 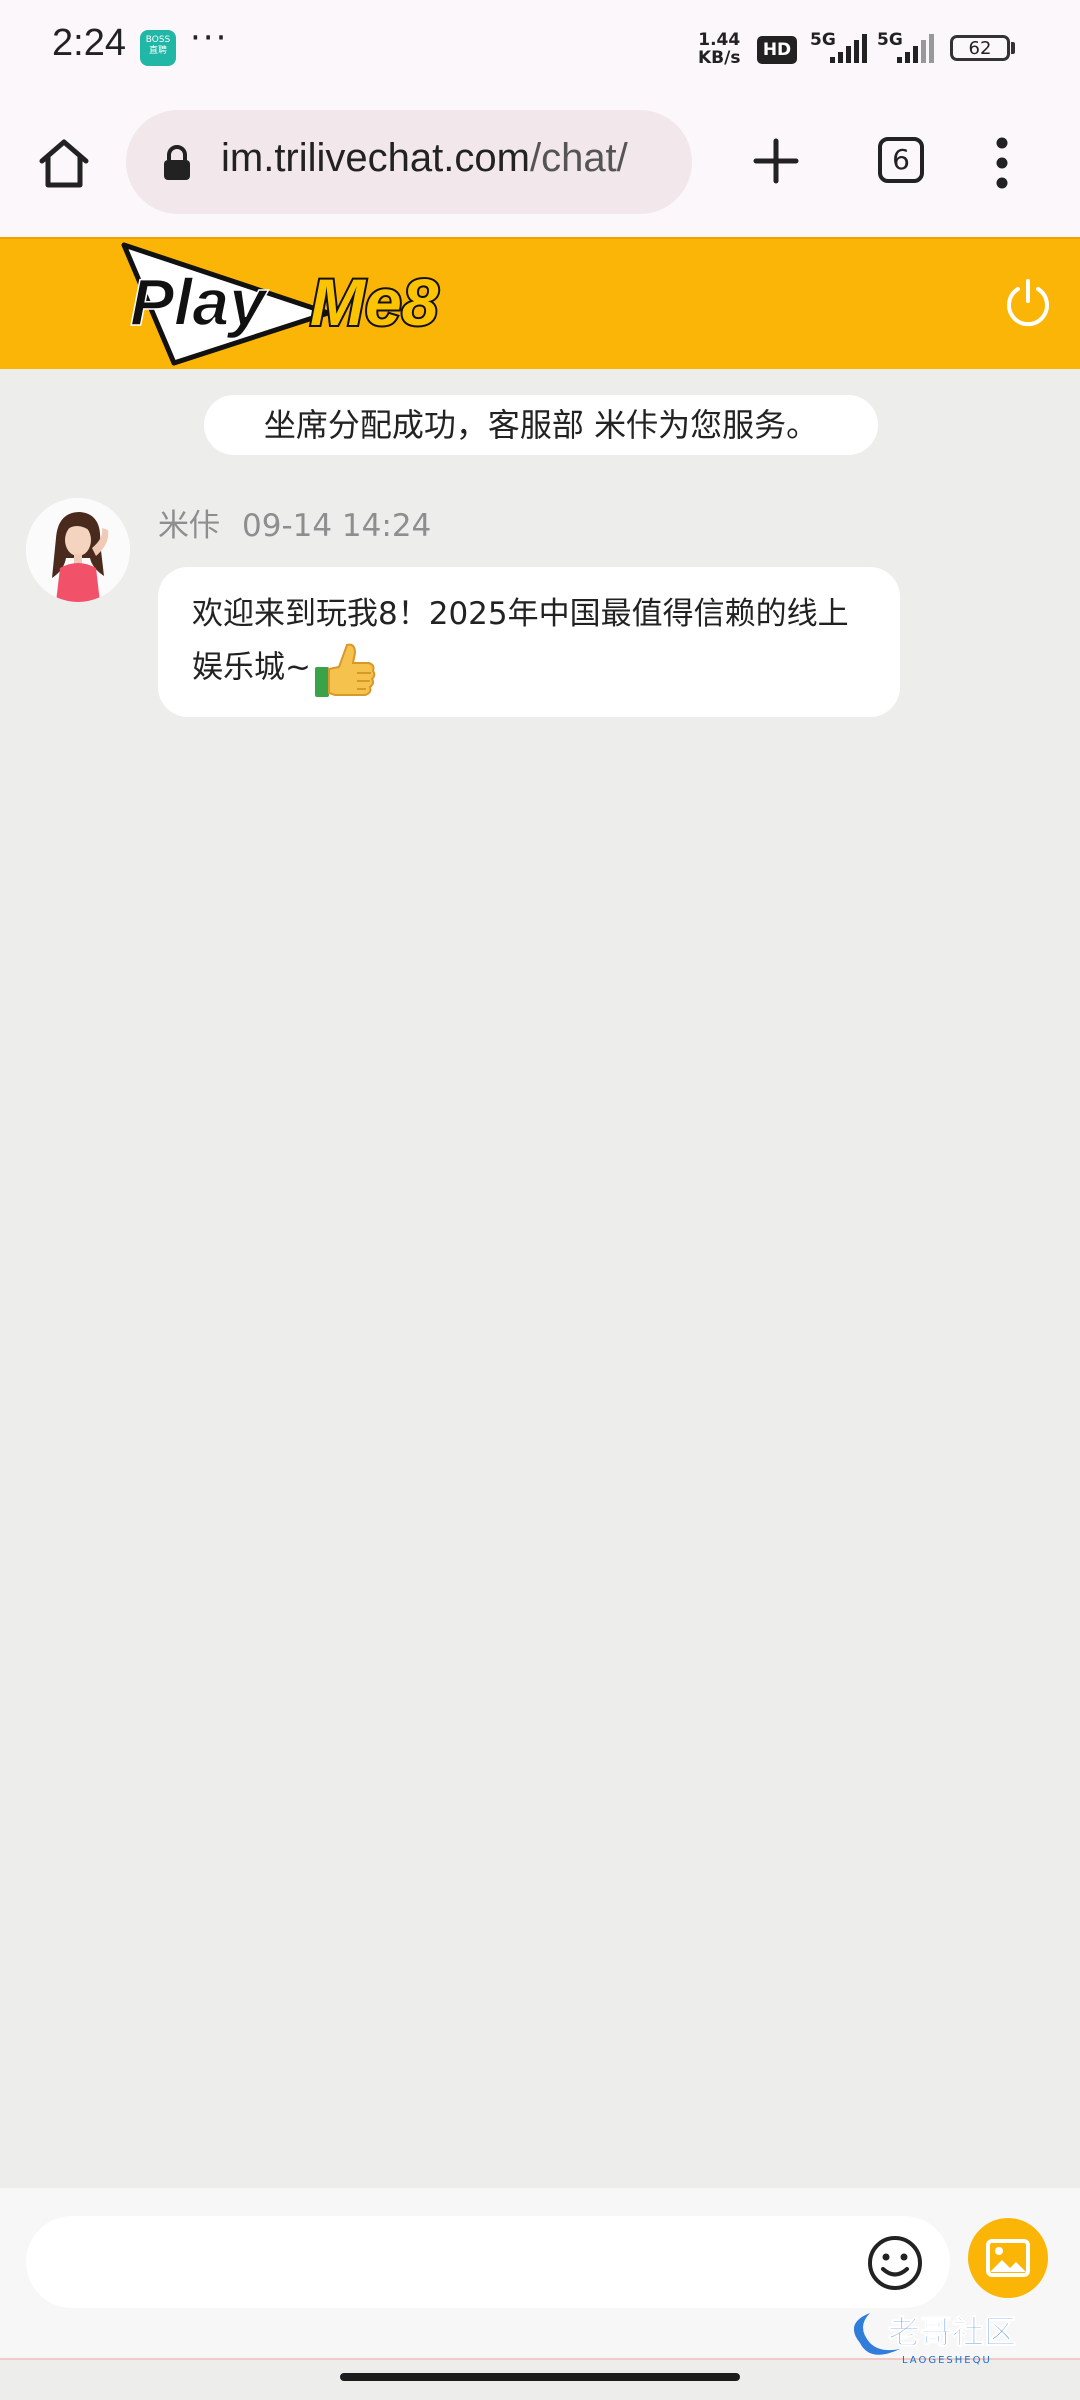 I want to click on message-timestamp: 09-14 14:24, so click(x=337, y=526).